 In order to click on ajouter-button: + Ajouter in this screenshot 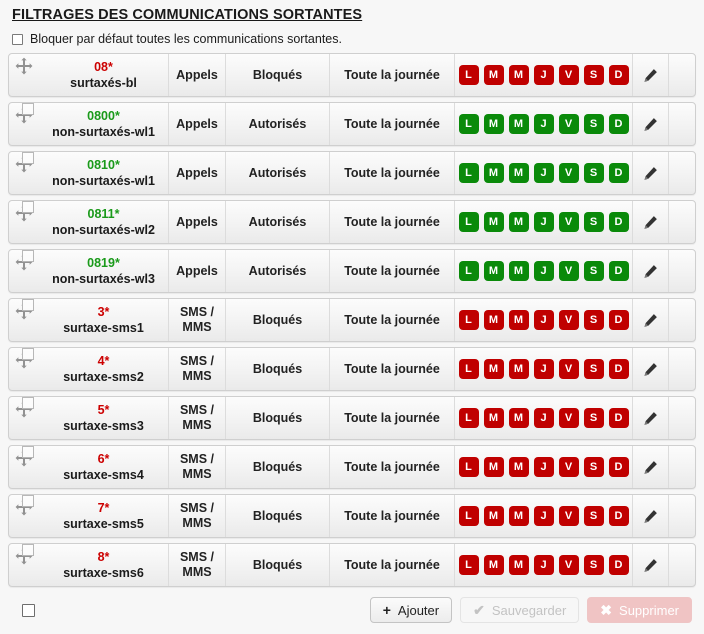, I will do `click(411, 610)`.